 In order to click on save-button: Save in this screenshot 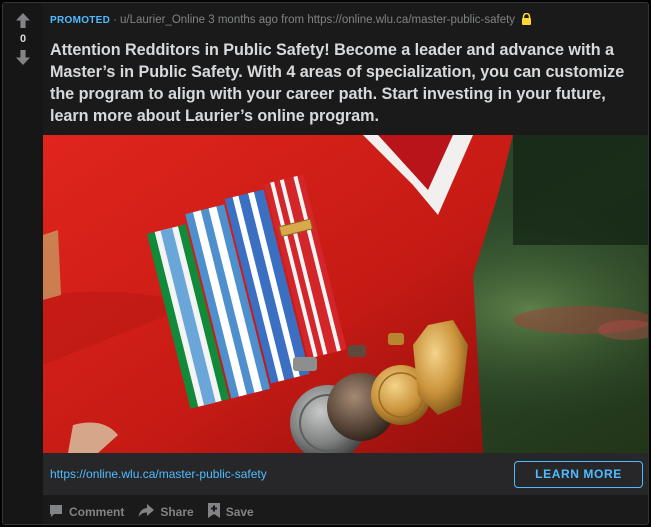, I will do `click(230, 512)`.